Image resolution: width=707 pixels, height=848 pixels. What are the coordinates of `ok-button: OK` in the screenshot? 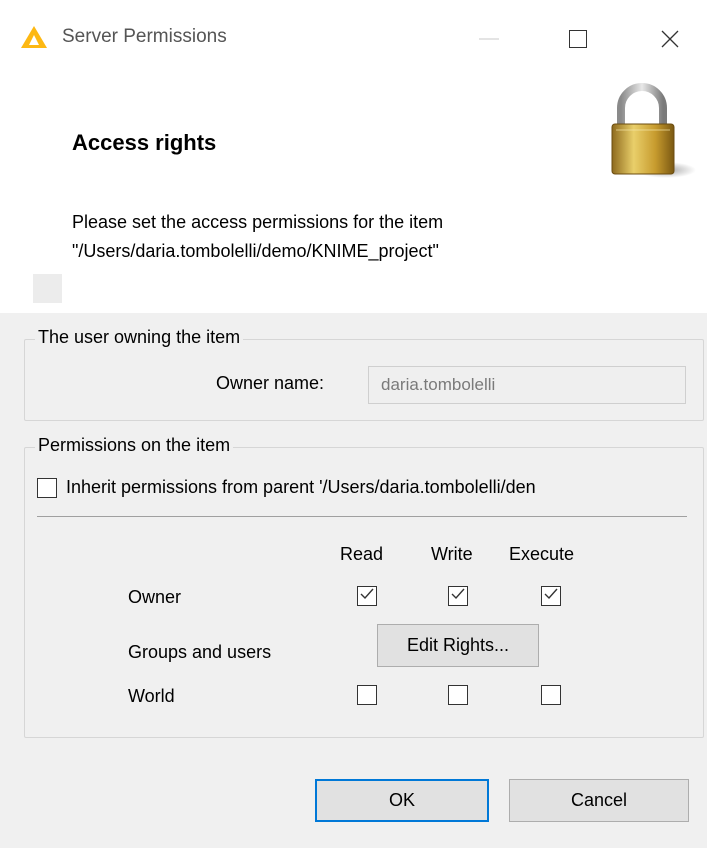 It's located at (402, 800).